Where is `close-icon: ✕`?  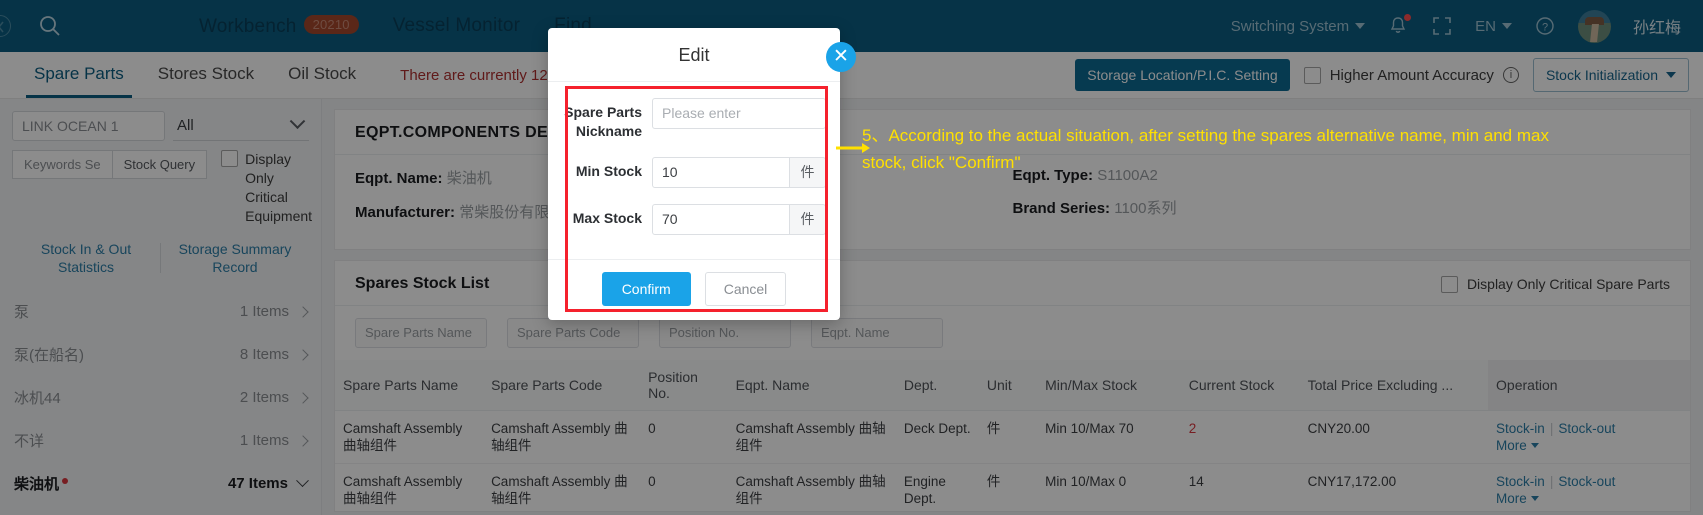 close-icon: ✕ is located at coordinates (841, 57).